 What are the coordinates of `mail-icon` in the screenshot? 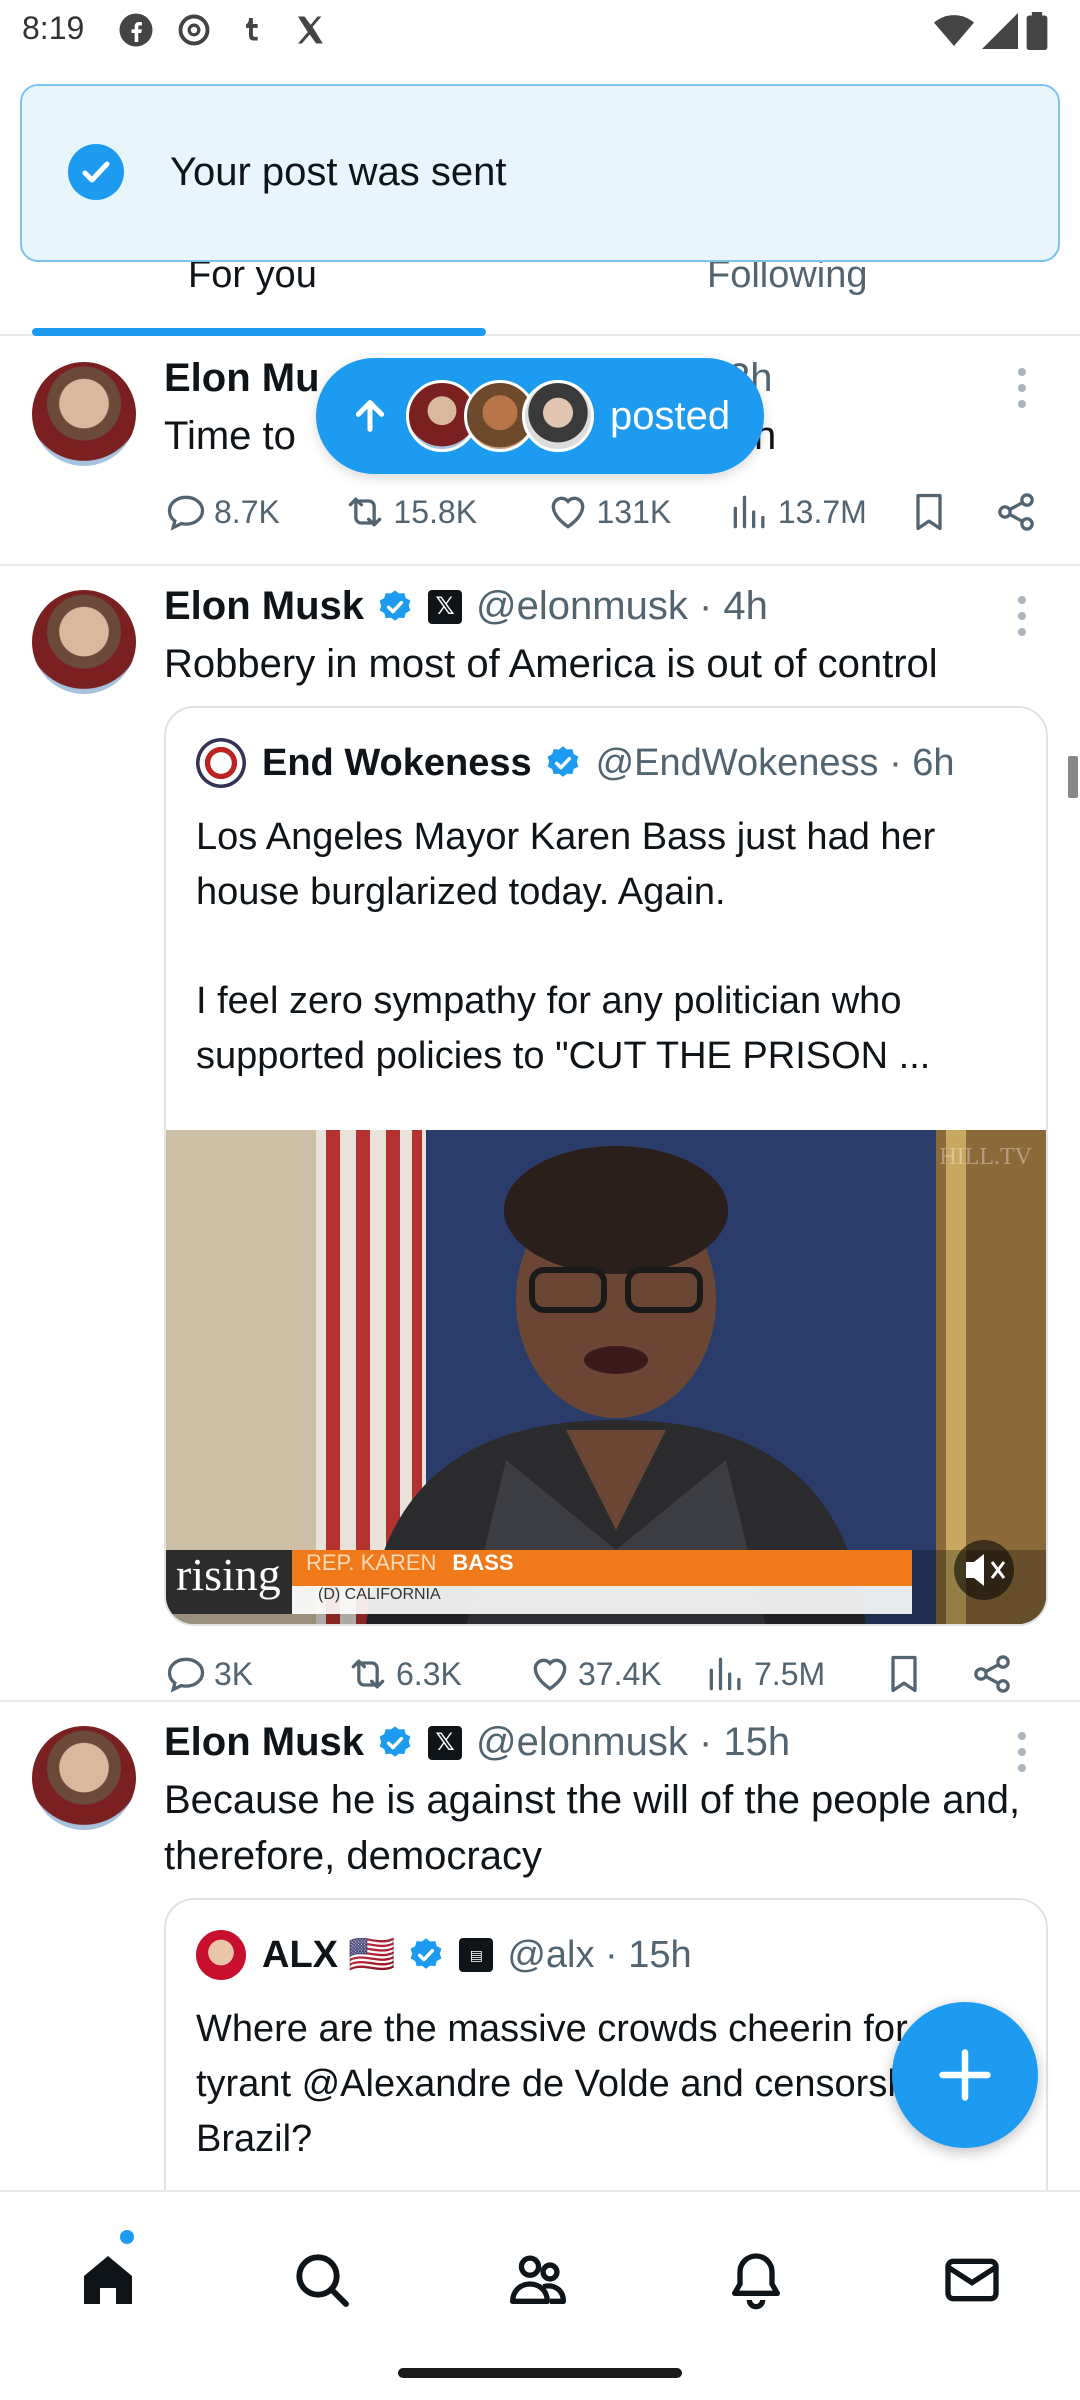 It's located at (972, 2280).